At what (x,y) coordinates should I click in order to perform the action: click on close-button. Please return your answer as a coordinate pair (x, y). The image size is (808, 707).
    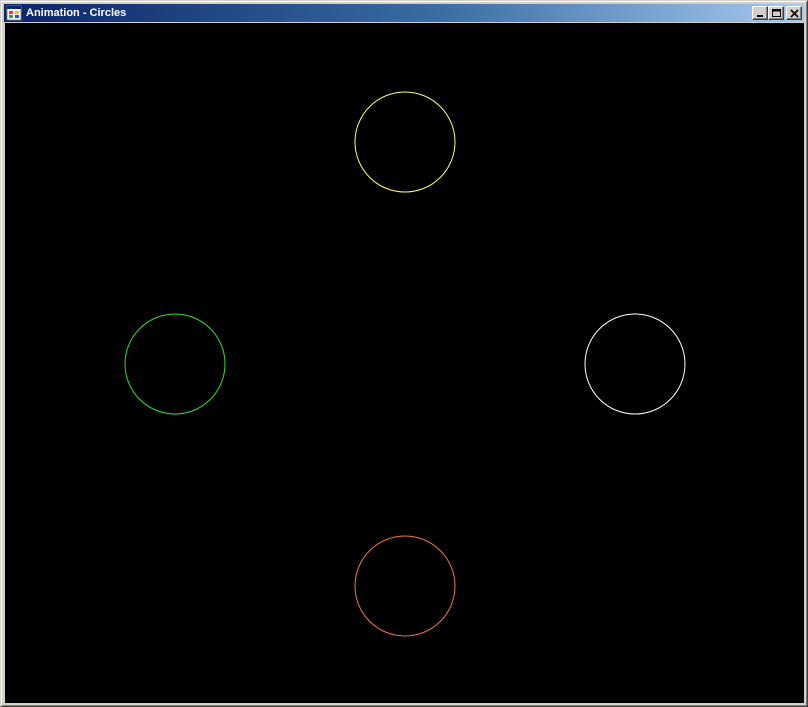
    Looking at the image, I should click on (794, 13).